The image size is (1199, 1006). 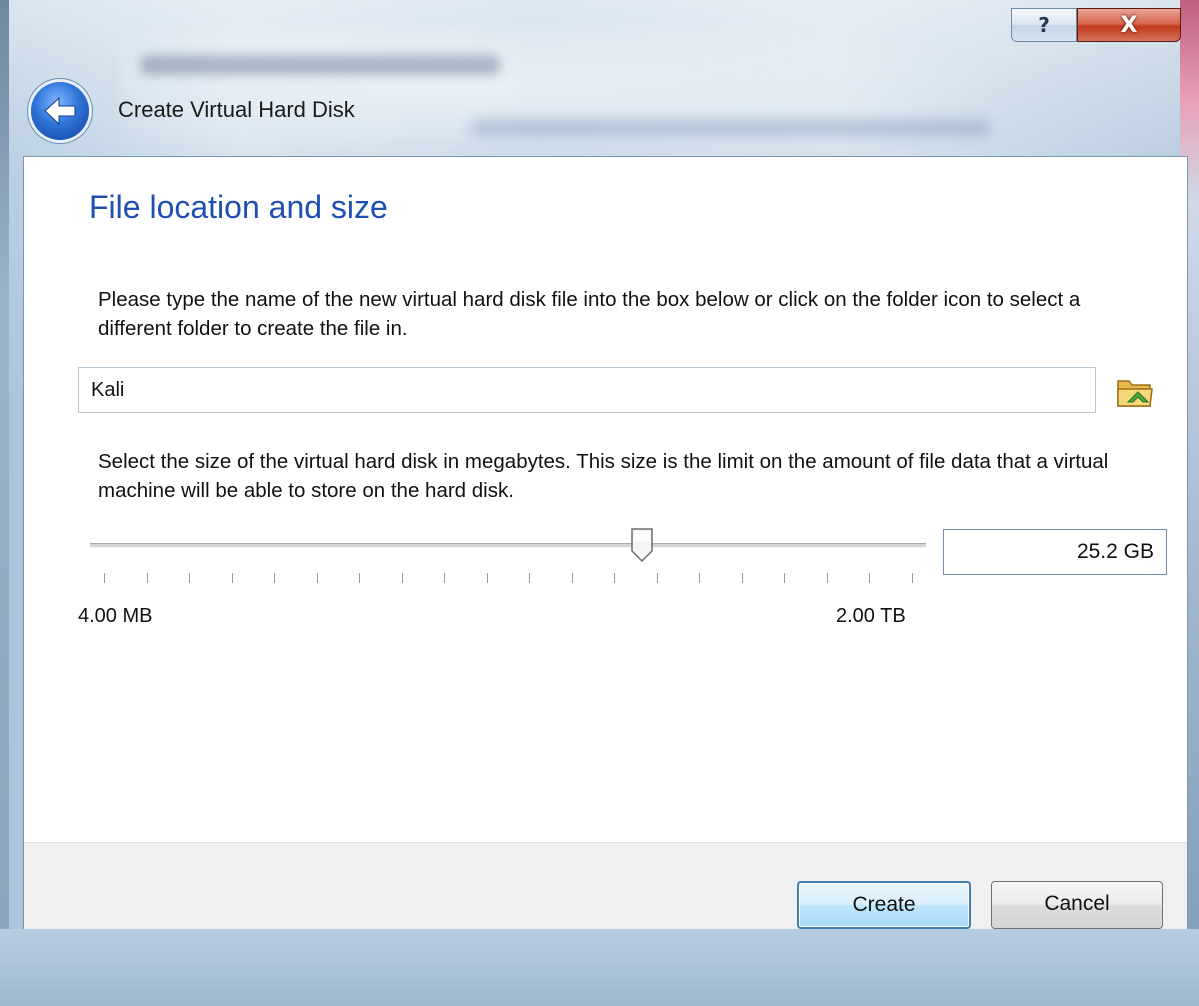 I want to click on close-icon: X, so click(x=1129, y=25).